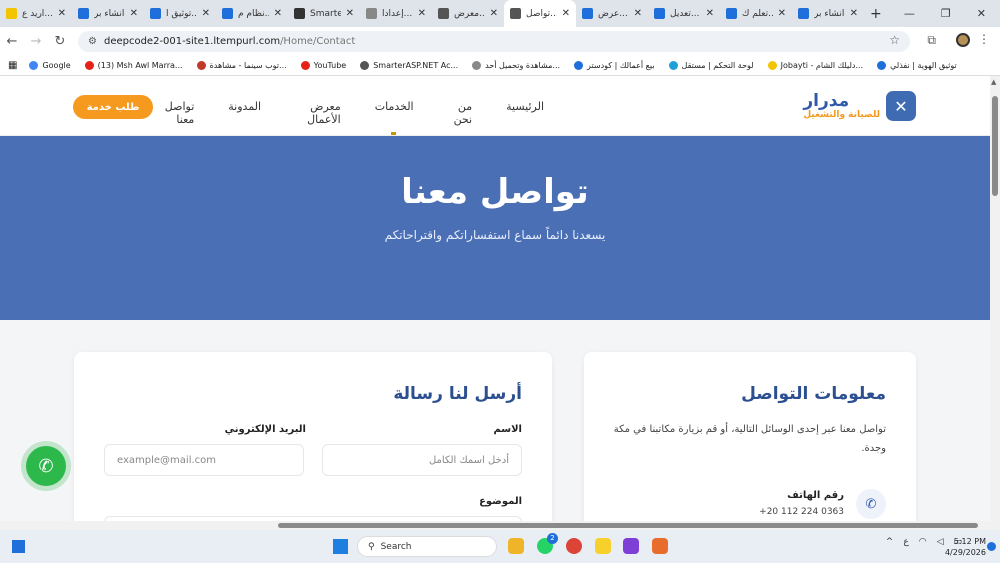  I want to click on minimize-icon: —, so click(909, 13).